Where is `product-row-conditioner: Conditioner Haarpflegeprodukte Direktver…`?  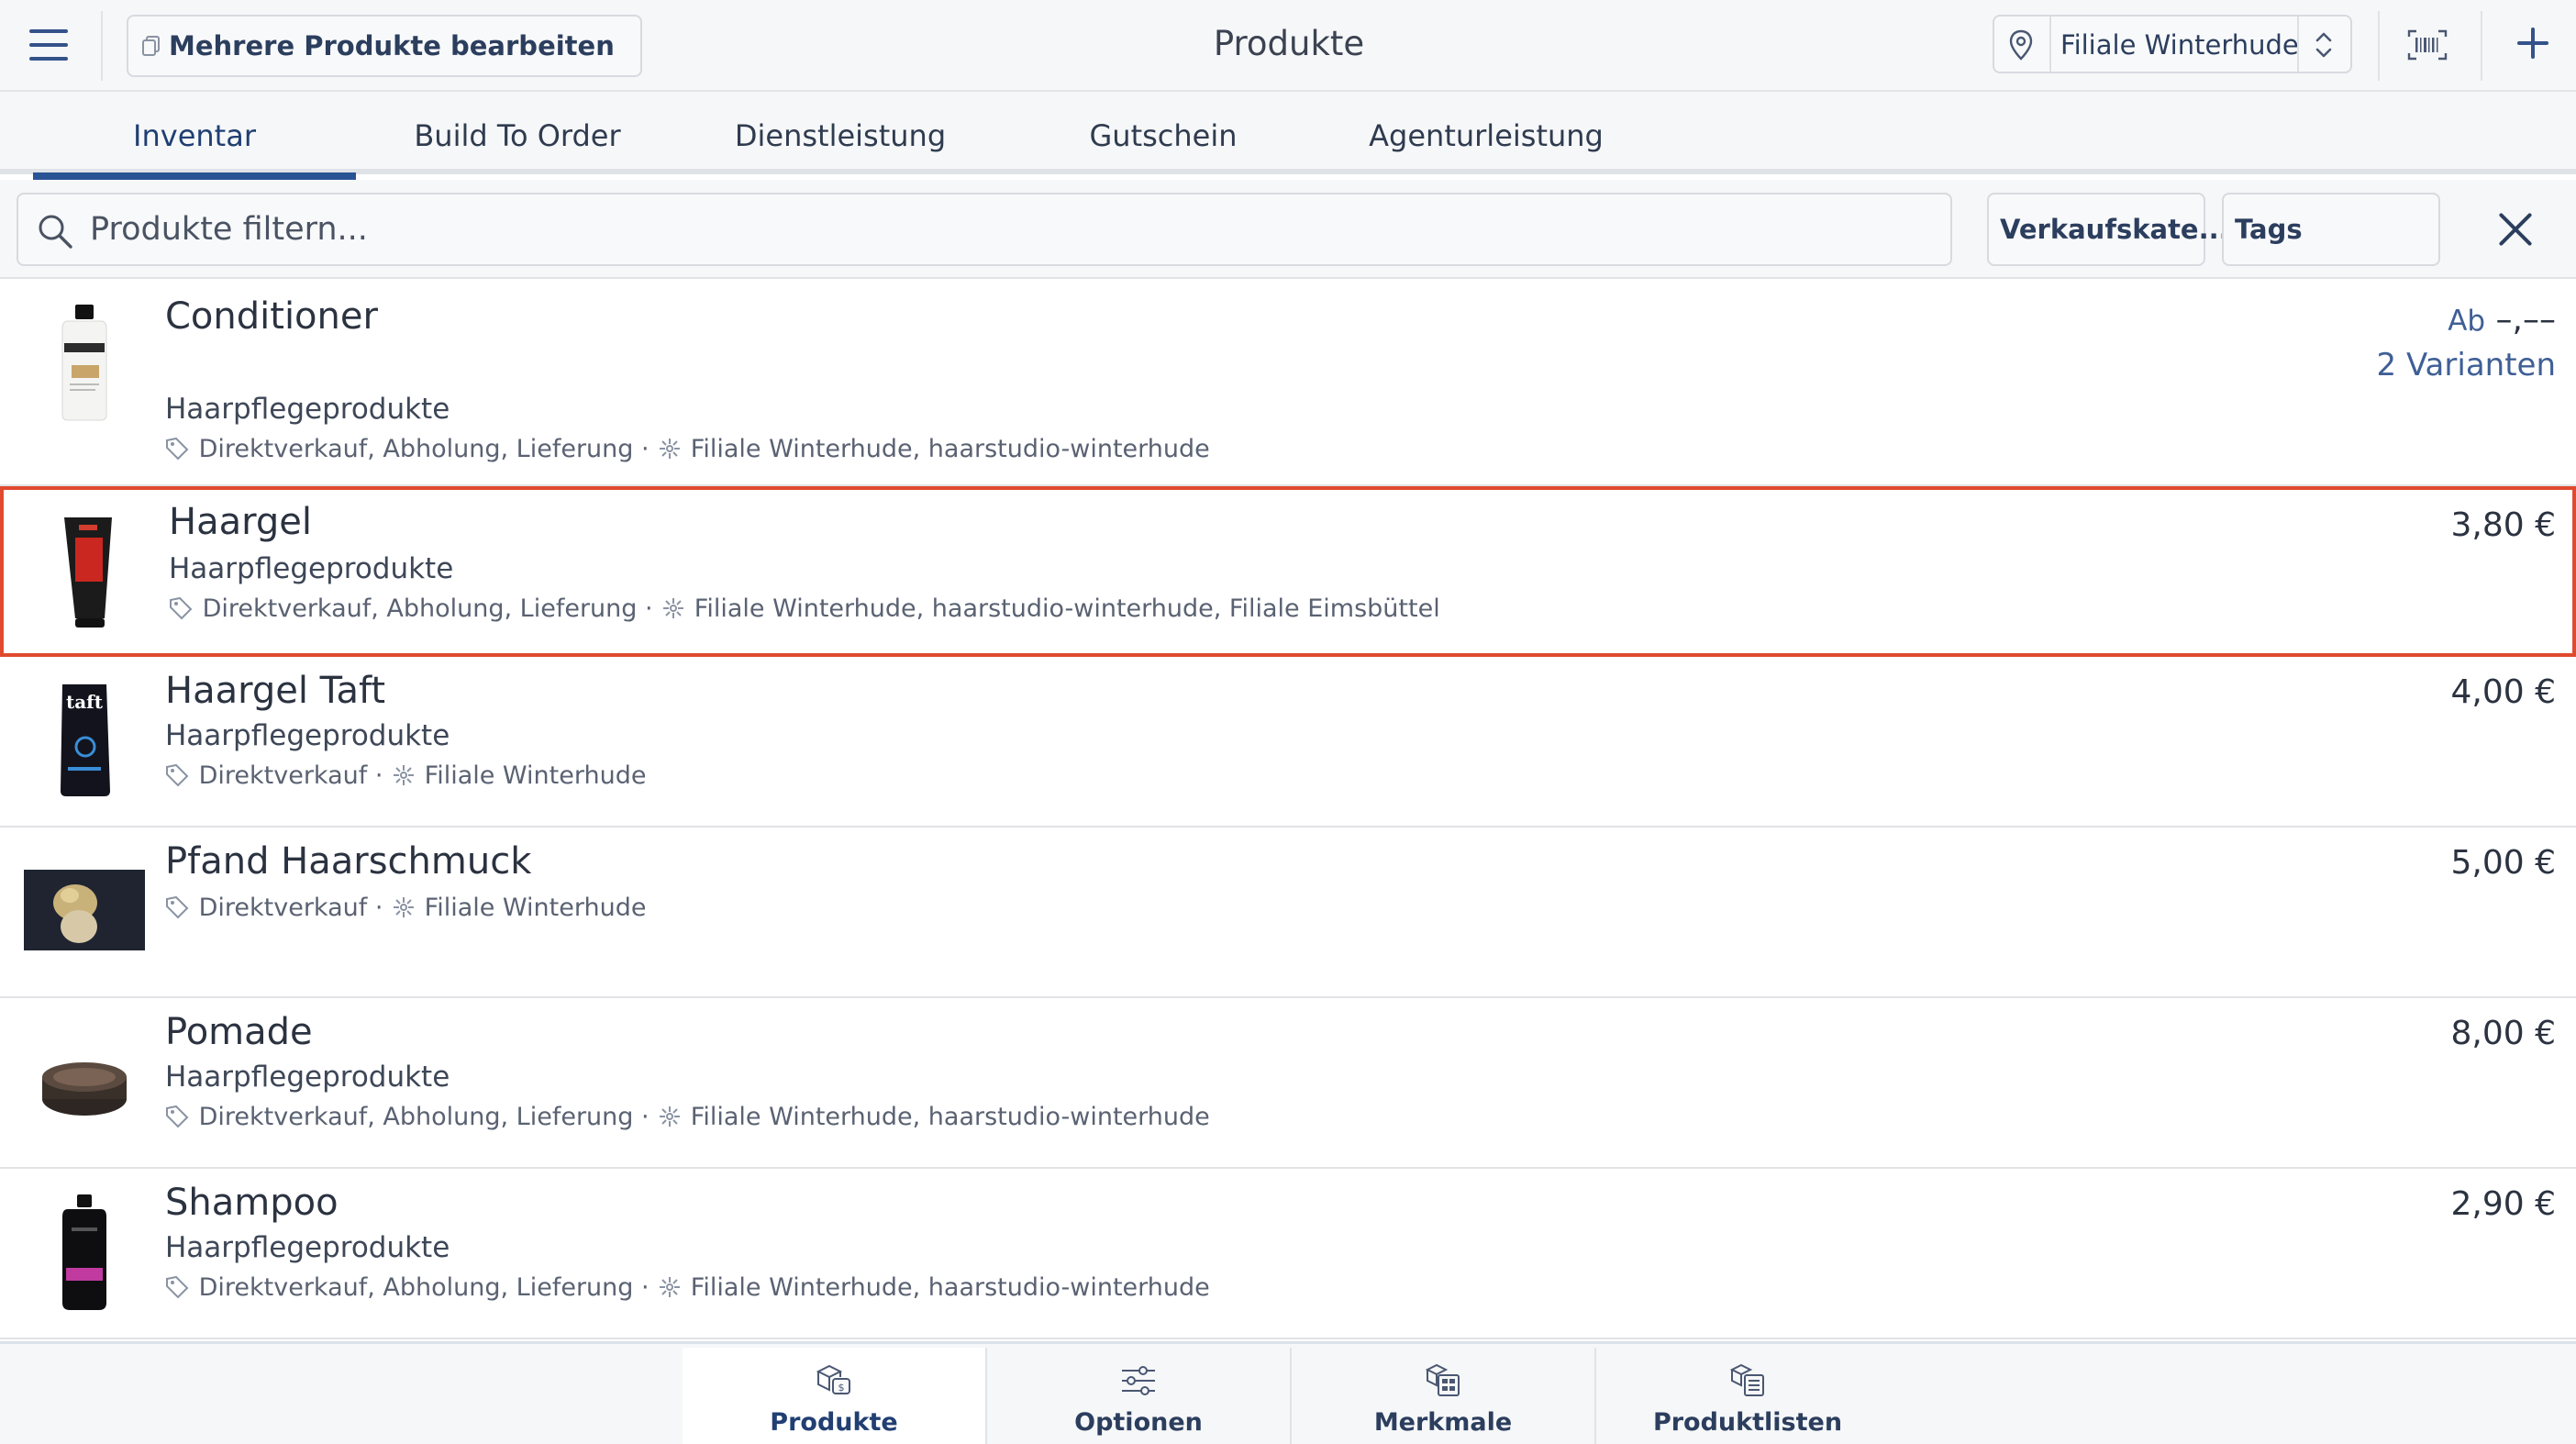
product-row-conditioner: Conditioner Haarpflegeprodukte Direktver… is located at coordinates (1288, 382).